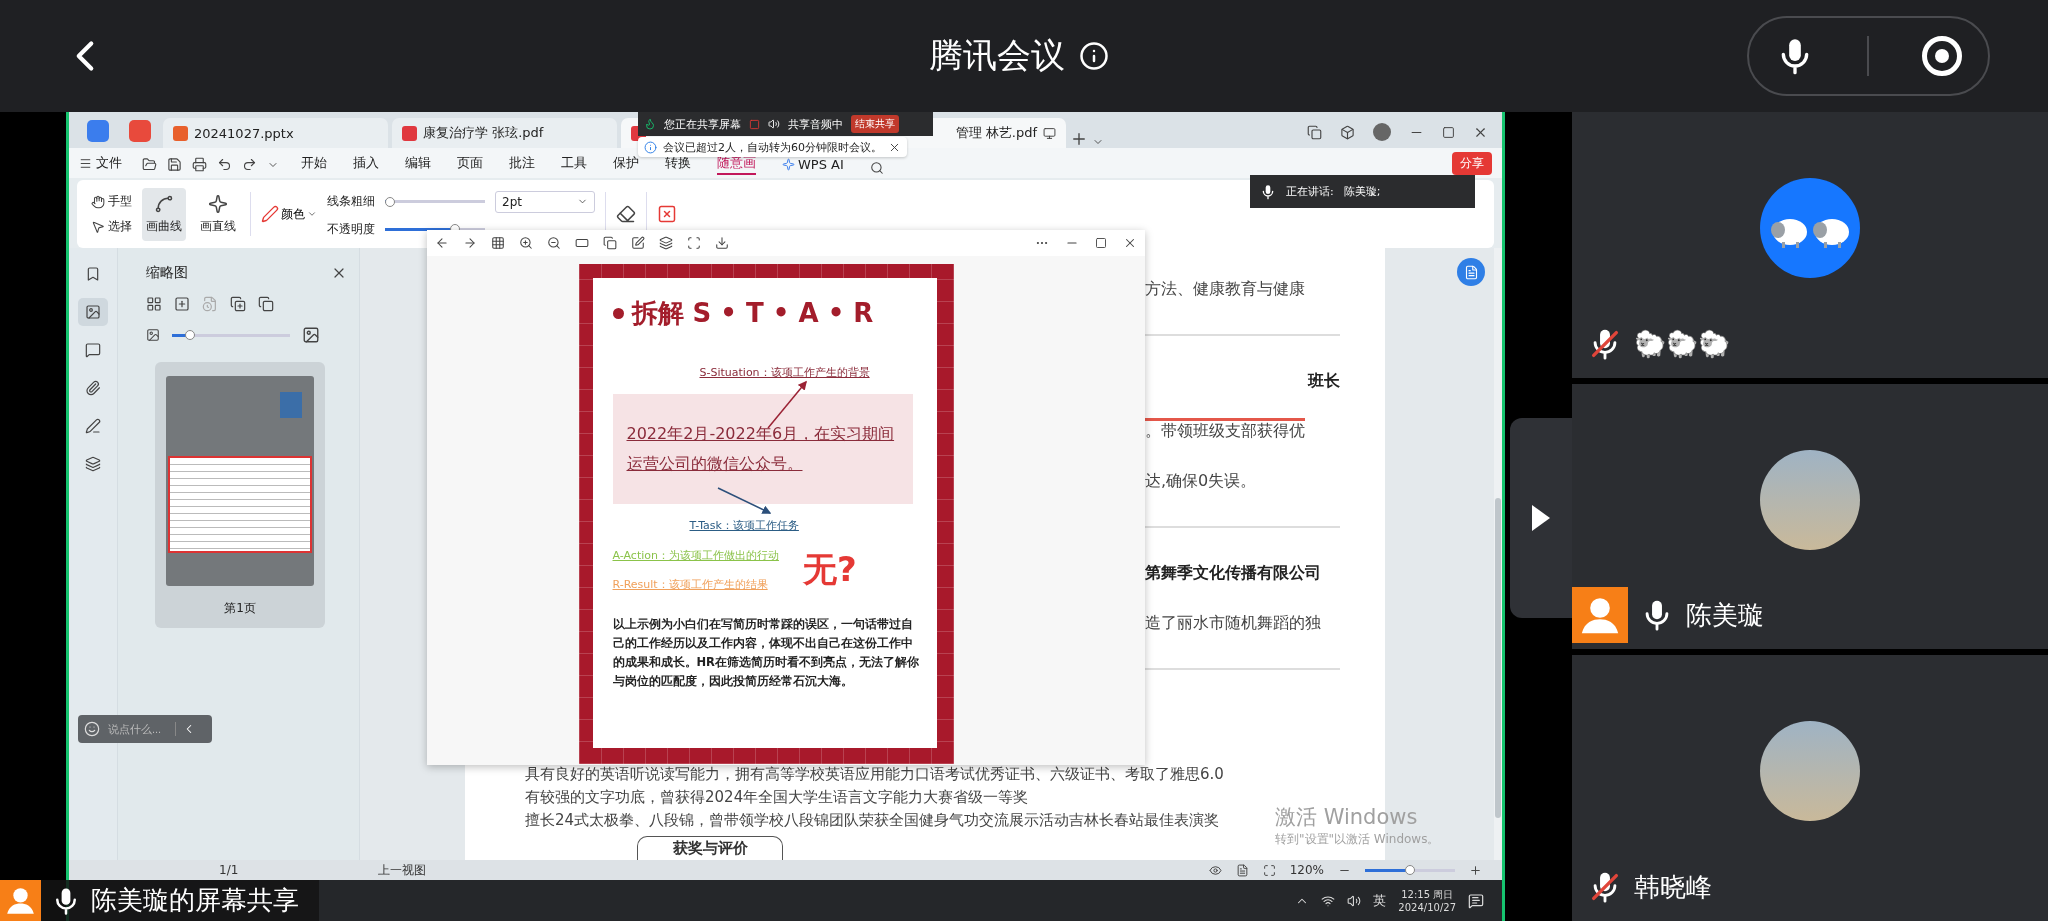 This screenshot has height=921, width=2048. I want to click on document-text: 擅长24式太极拳、八段锦，曾带领学校八段锦团队荣获全国健身气功交流展示活动吉林长春站最佳表演奖, so click(872, 820).